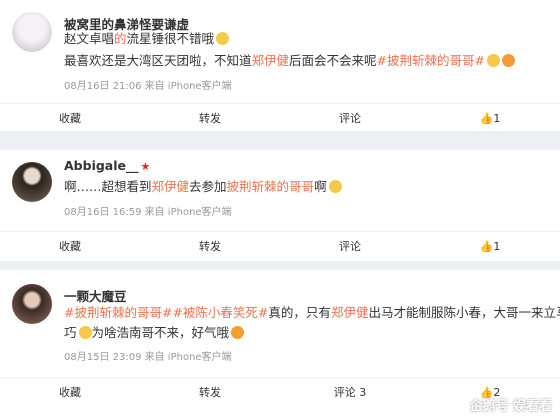 This screenshot has width=560, height=420. I want to click on text-segment: 真的, so click(281, 312).